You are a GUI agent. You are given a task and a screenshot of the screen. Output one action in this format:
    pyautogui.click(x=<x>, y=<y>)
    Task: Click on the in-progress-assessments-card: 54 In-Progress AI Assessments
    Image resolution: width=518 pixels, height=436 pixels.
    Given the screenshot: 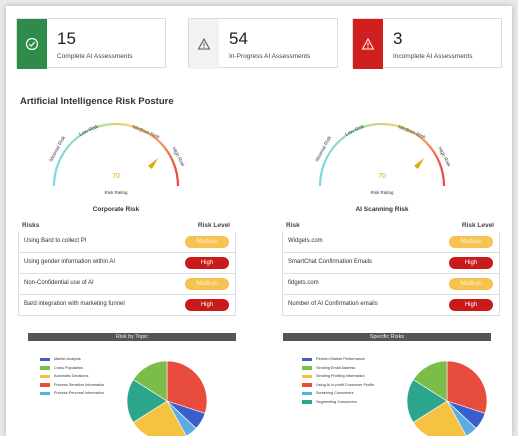 What is the action you would take?
    pyautogui.click(x=263, y=43)
    